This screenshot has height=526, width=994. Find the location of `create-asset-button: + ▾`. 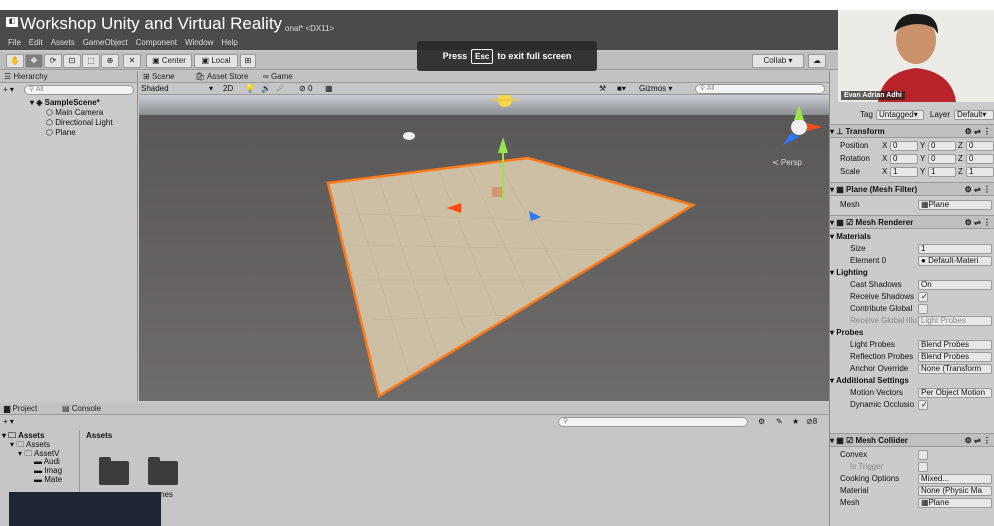

create-asset-button: + ▾ is located at coordinates (8, 421).